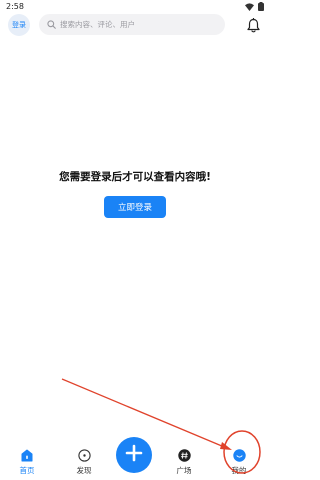  What do you see at coordinates (184, 470) in the screenshot?
I see `nav-label-square: 广场` at bounding box center [184, 470].